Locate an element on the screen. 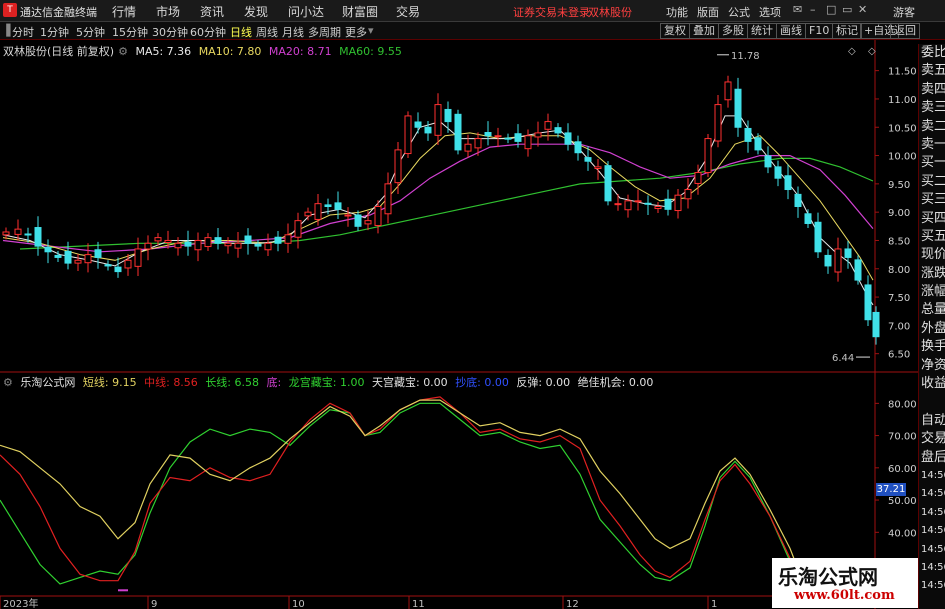 The height and width of the screenshot is (609, 945). tab-15min: 15分钟 is located at coordinates (130, 32).